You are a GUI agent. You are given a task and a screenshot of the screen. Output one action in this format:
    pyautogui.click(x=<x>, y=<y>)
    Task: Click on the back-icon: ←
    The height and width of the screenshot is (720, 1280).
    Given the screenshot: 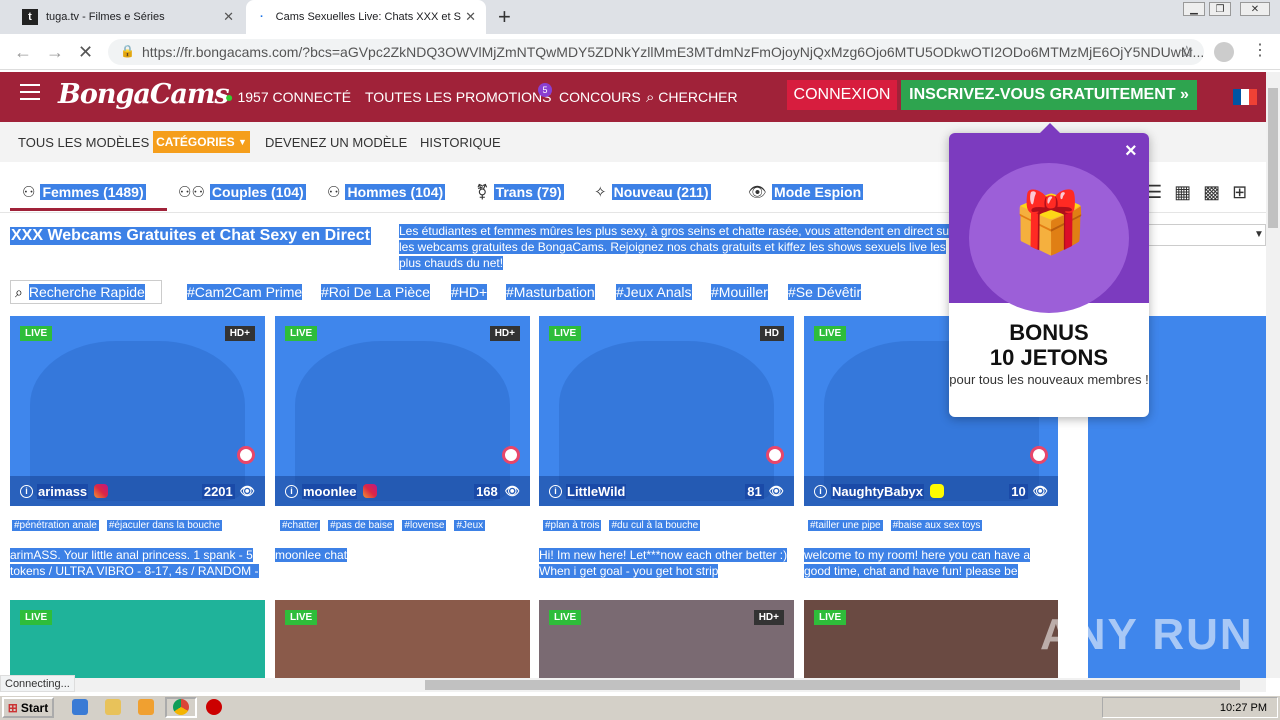 What is the action you would take?
    pyautogui.click(x=23, y=52)
    